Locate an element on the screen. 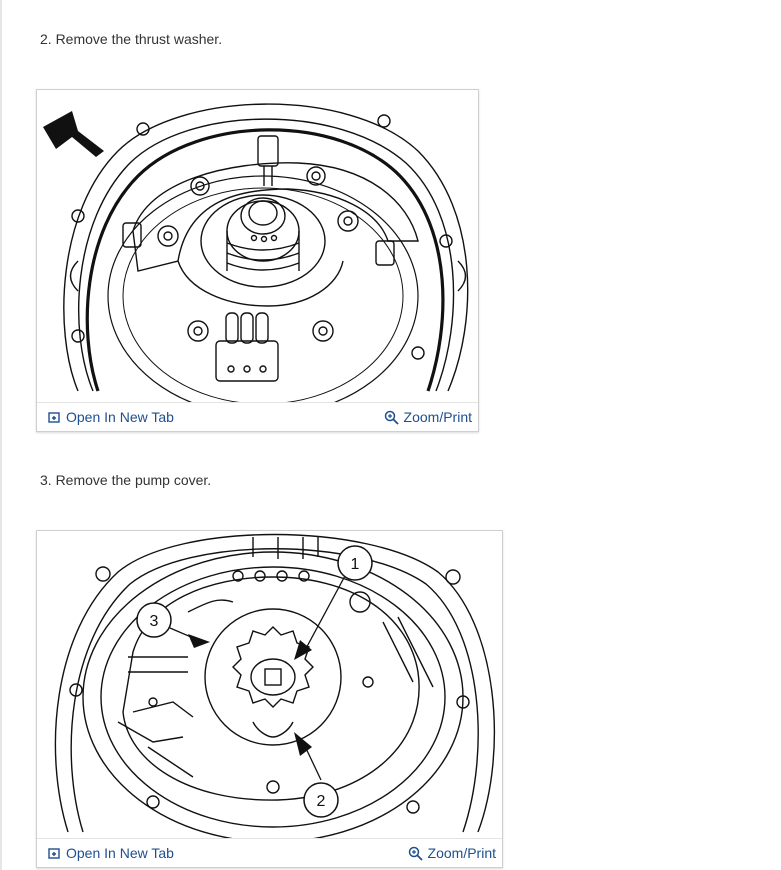 The image size is (781, 870). callout-1: 1 is located at coordinates (355, 563).